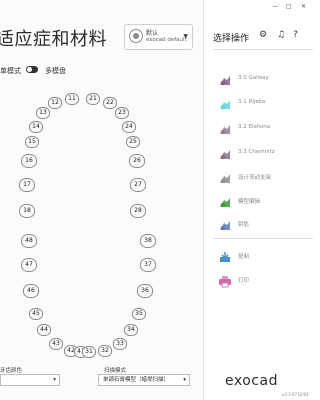 This screenshot has width=320, height=400. What do you see at coordinates (225, 255) in the screenshot?
I see `copy-icon` at bounding box center [225, 255].